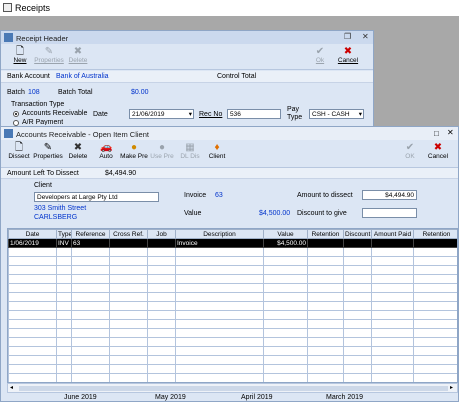  I want to click on table-cell: Invoice, so click(219, 243).